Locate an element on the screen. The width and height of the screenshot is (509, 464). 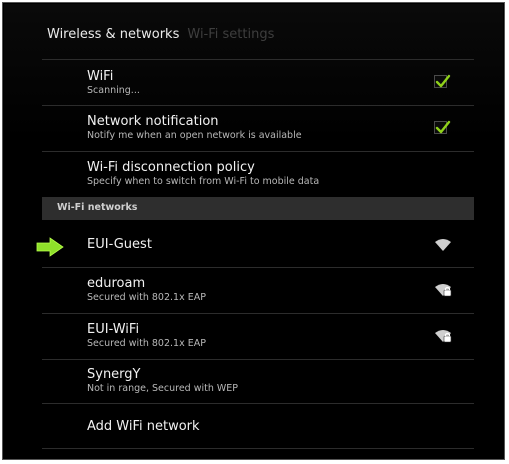
network-item-eduroam: eduroam Secured with 802.1x EAP is located at coordinates (258, 290).